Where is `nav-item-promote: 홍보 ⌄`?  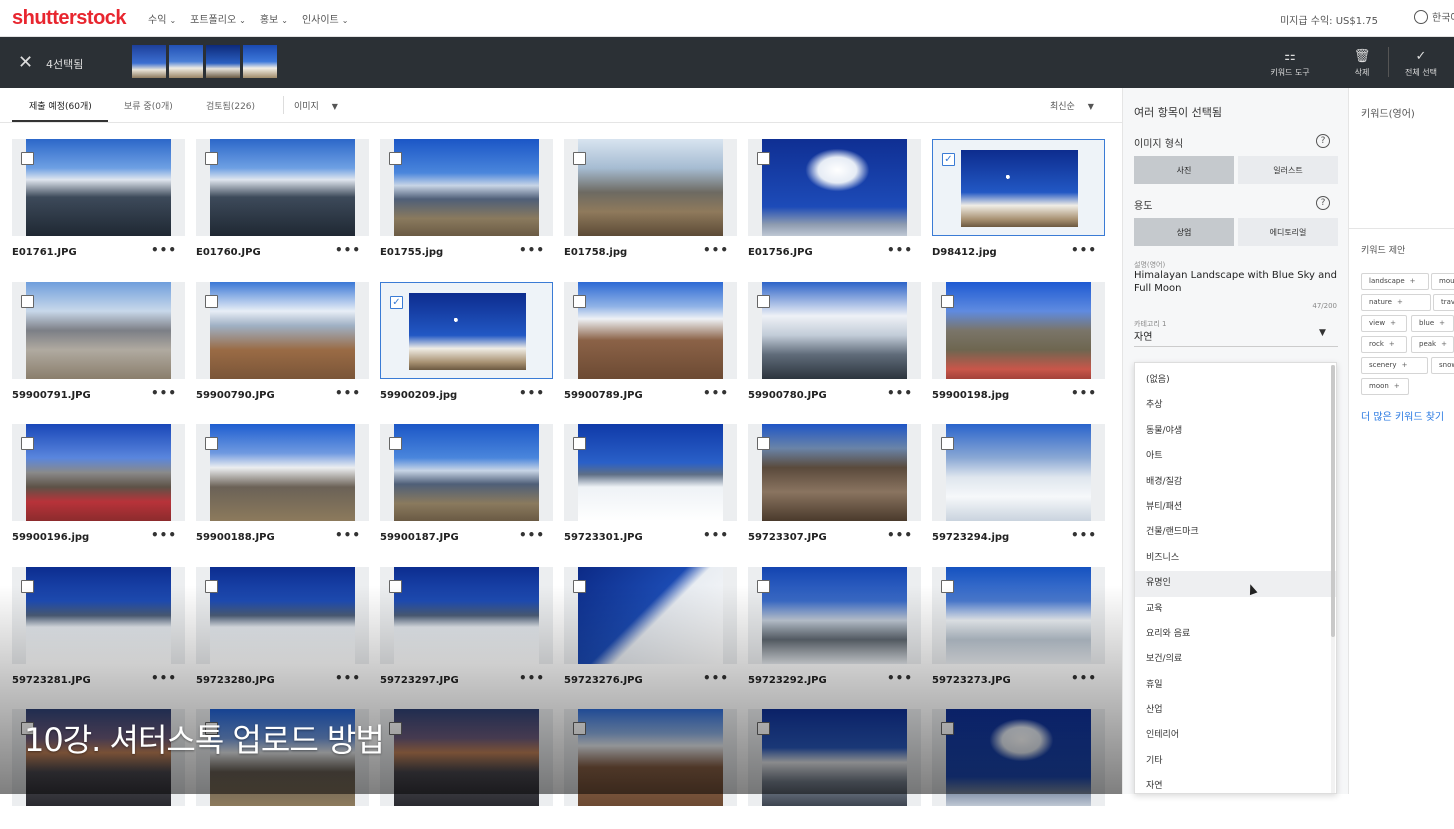 nav-item-promote: 홍보 ⌄ is located at coordinates (274, 18).